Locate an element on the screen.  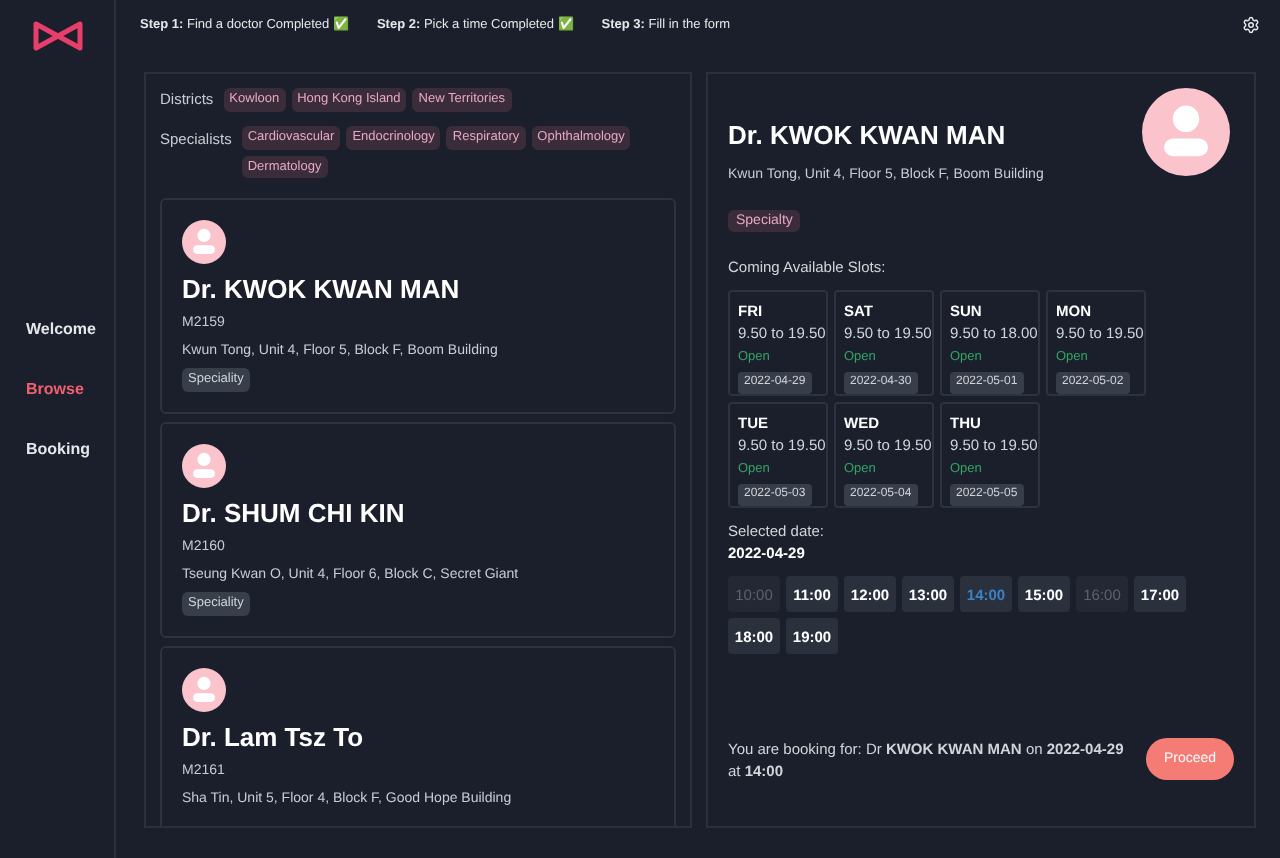
nav-link: Browse is located at coordinates (70, 390).